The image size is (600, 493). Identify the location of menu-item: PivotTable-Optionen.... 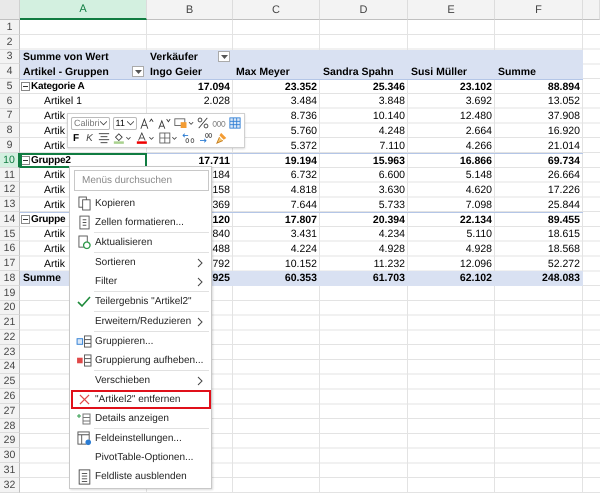
(141, 457).